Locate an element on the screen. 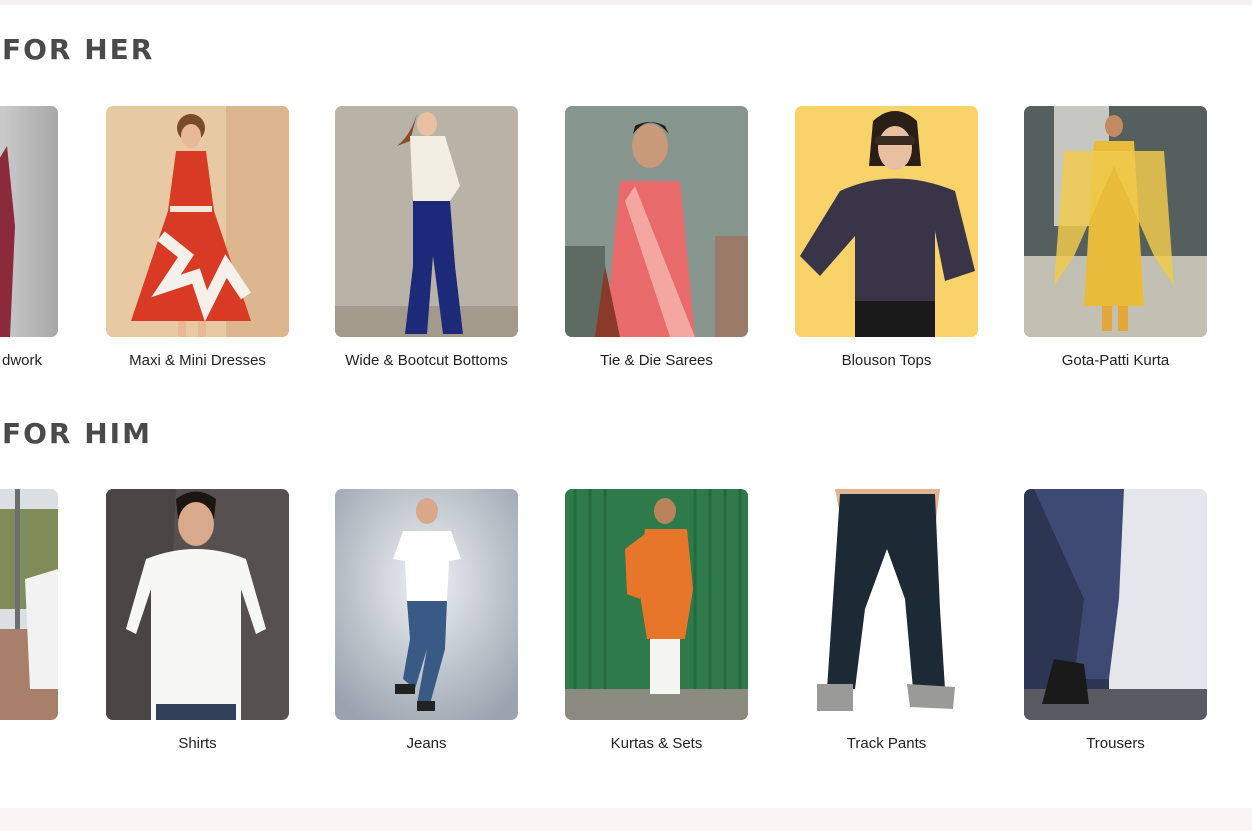 This screenshot has width=1252, height=831. category-card-partial is located at coordinates (29, 611).